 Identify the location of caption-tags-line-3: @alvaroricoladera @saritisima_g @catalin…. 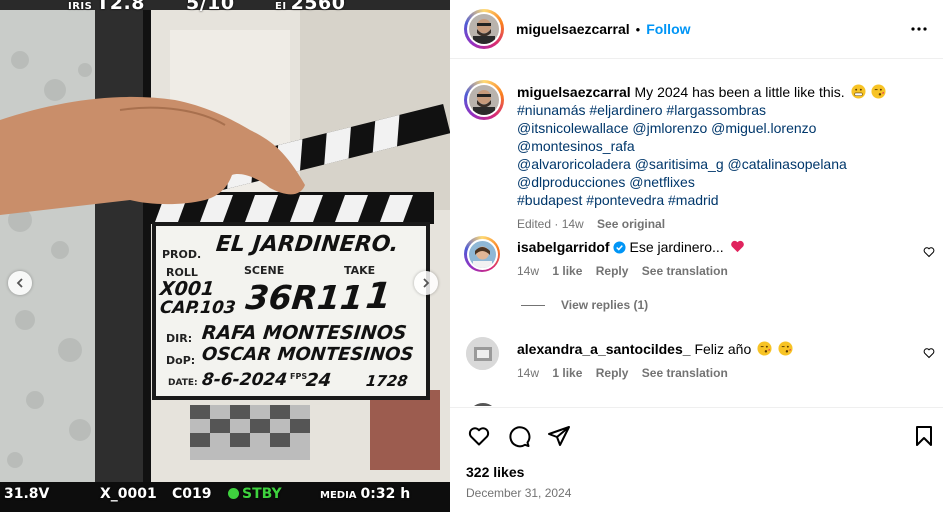
(717, 164).